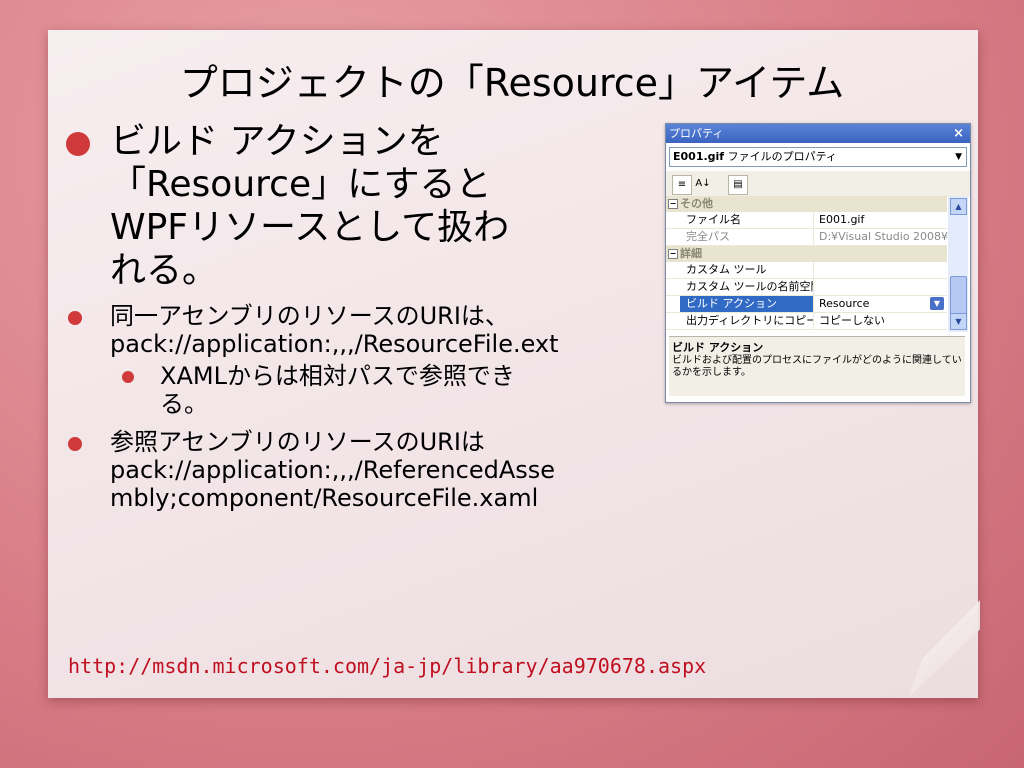 This screenshot has height=768, width=1024. I want to click on property-row: カスタム ツールの名前空間, so click(806, 287).